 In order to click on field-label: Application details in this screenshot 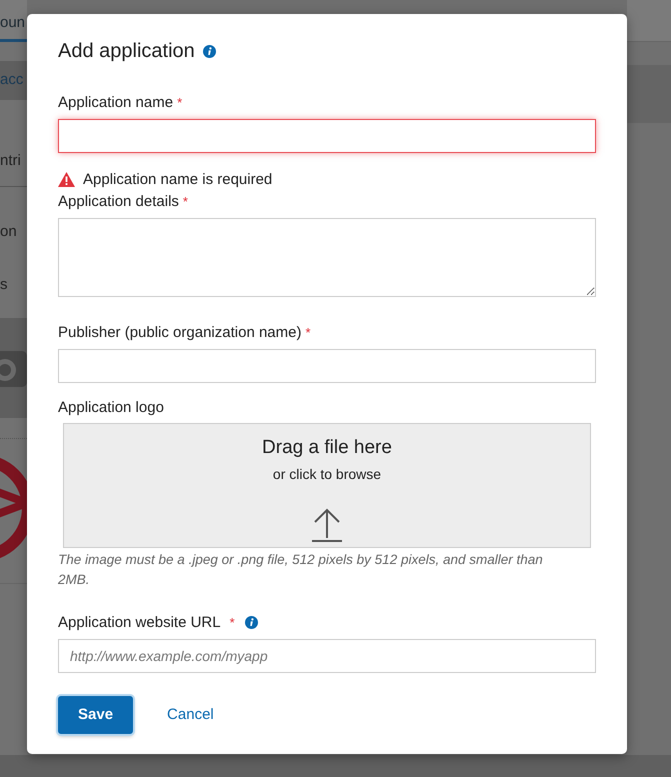, I will do `click(118, 202)`.